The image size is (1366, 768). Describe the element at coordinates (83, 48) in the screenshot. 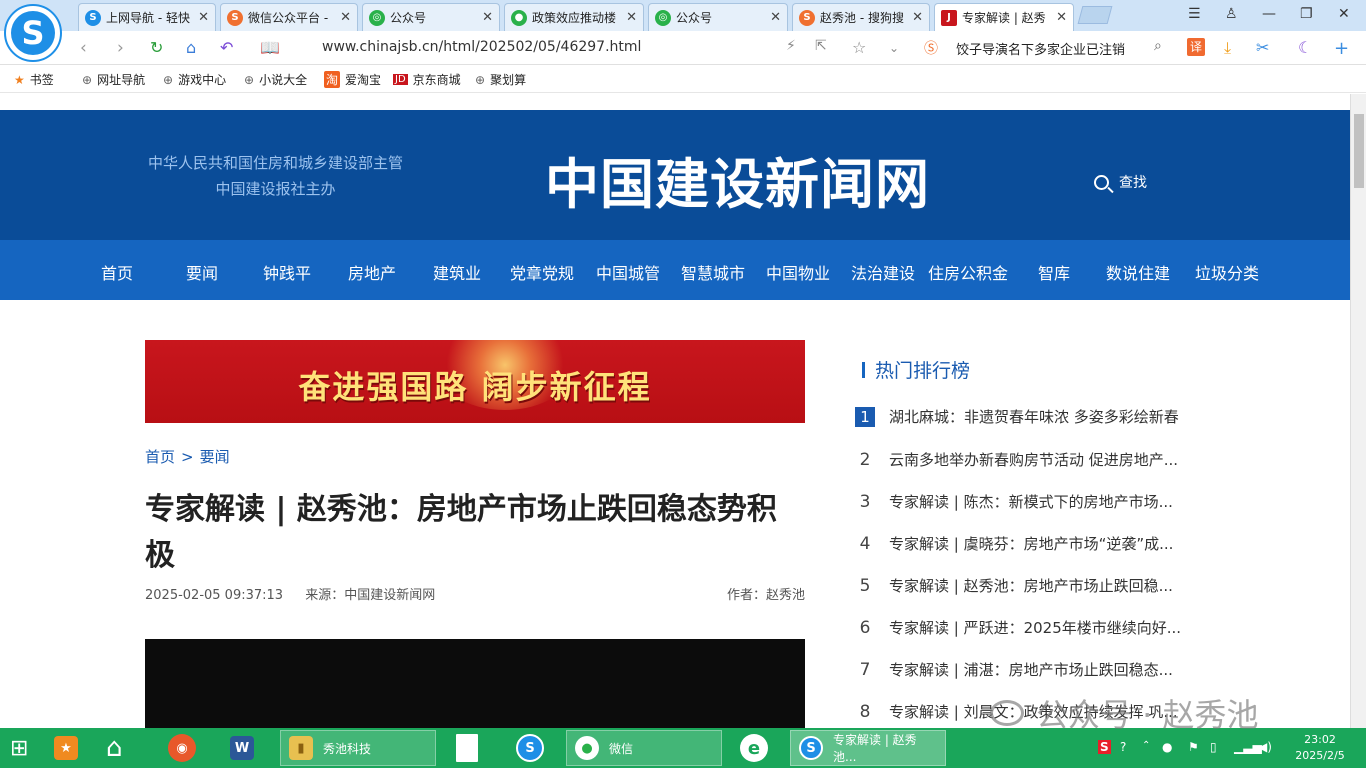

I see `back-icon: ‹` at that location.